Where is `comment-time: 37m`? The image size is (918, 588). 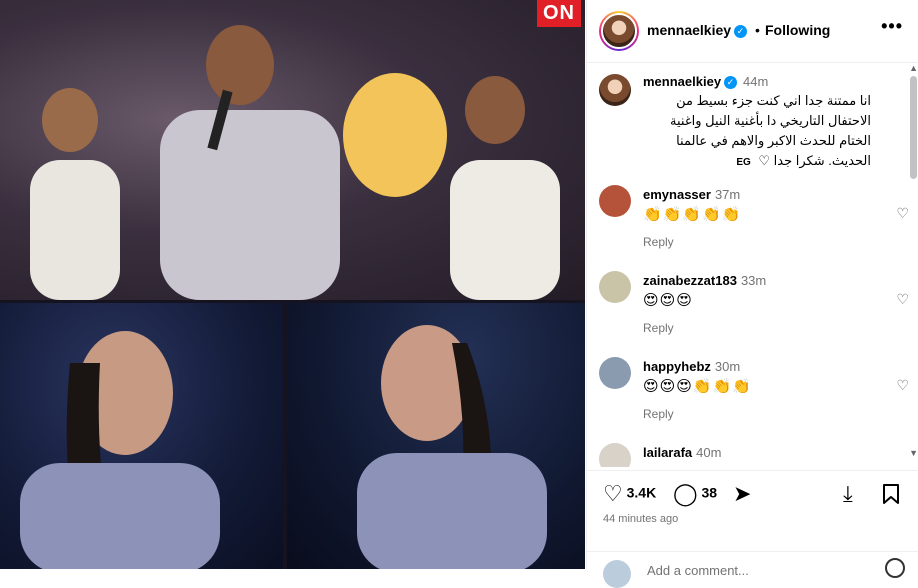 comment-time: 37m is located at coordinates (727, 194).